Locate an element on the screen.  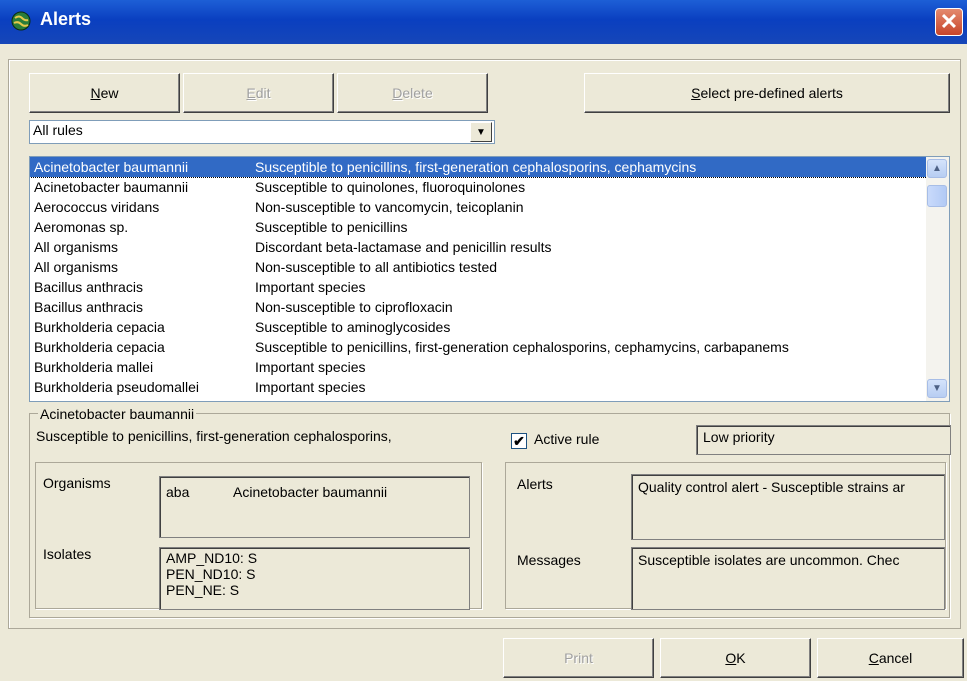
scroll-up-button: ▲ is located at coordinates (937, 168).